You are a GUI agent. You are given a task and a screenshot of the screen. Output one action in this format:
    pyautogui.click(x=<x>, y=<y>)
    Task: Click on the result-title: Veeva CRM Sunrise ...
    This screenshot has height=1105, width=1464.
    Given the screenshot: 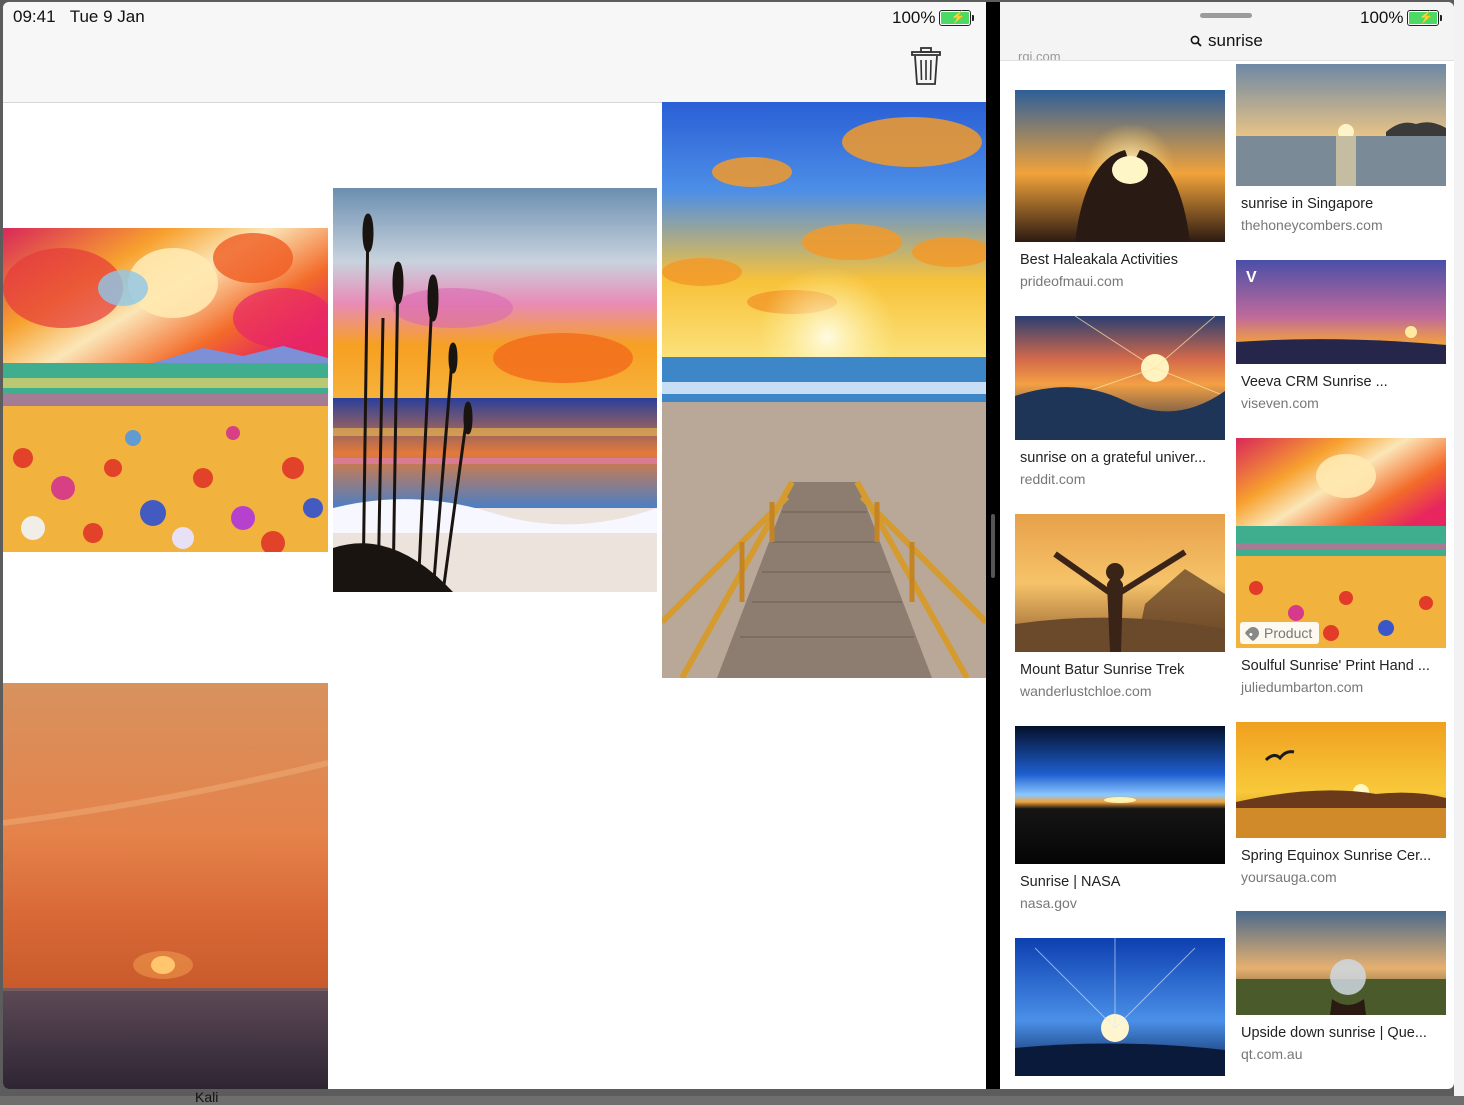 What is the action you would take?
    pyautogui.click(x=1314, y=382)
    